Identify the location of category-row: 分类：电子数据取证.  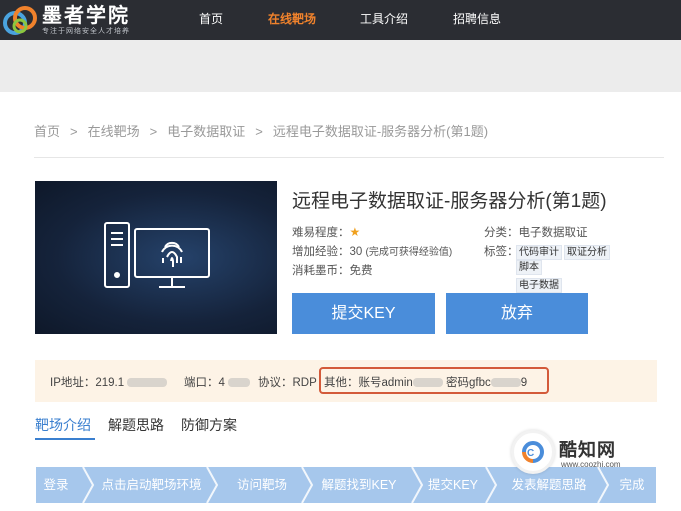
(536, 232).